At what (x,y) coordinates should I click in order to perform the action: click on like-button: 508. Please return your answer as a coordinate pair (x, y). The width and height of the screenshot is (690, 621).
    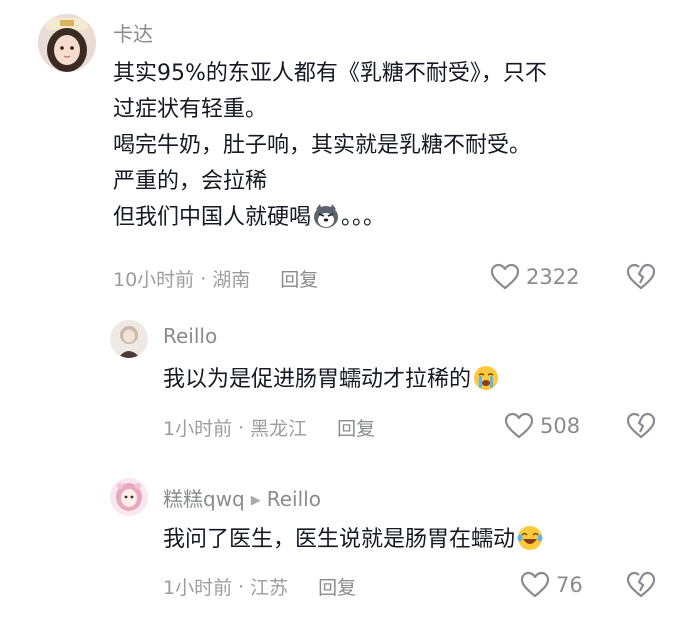
    Looking at the image, I should click on (542, 426).